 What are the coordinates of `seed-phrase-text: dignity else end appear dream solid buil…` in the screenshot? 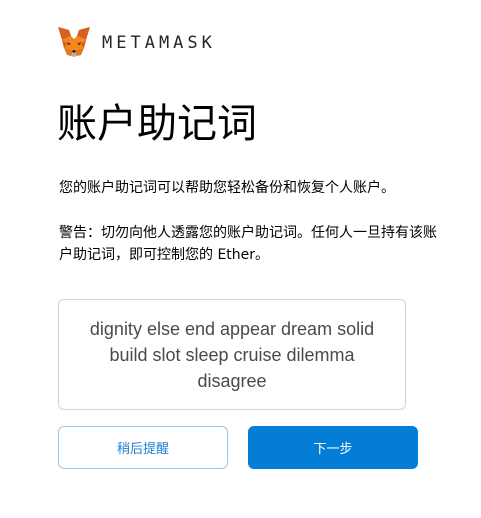 It's located at (232, 354).